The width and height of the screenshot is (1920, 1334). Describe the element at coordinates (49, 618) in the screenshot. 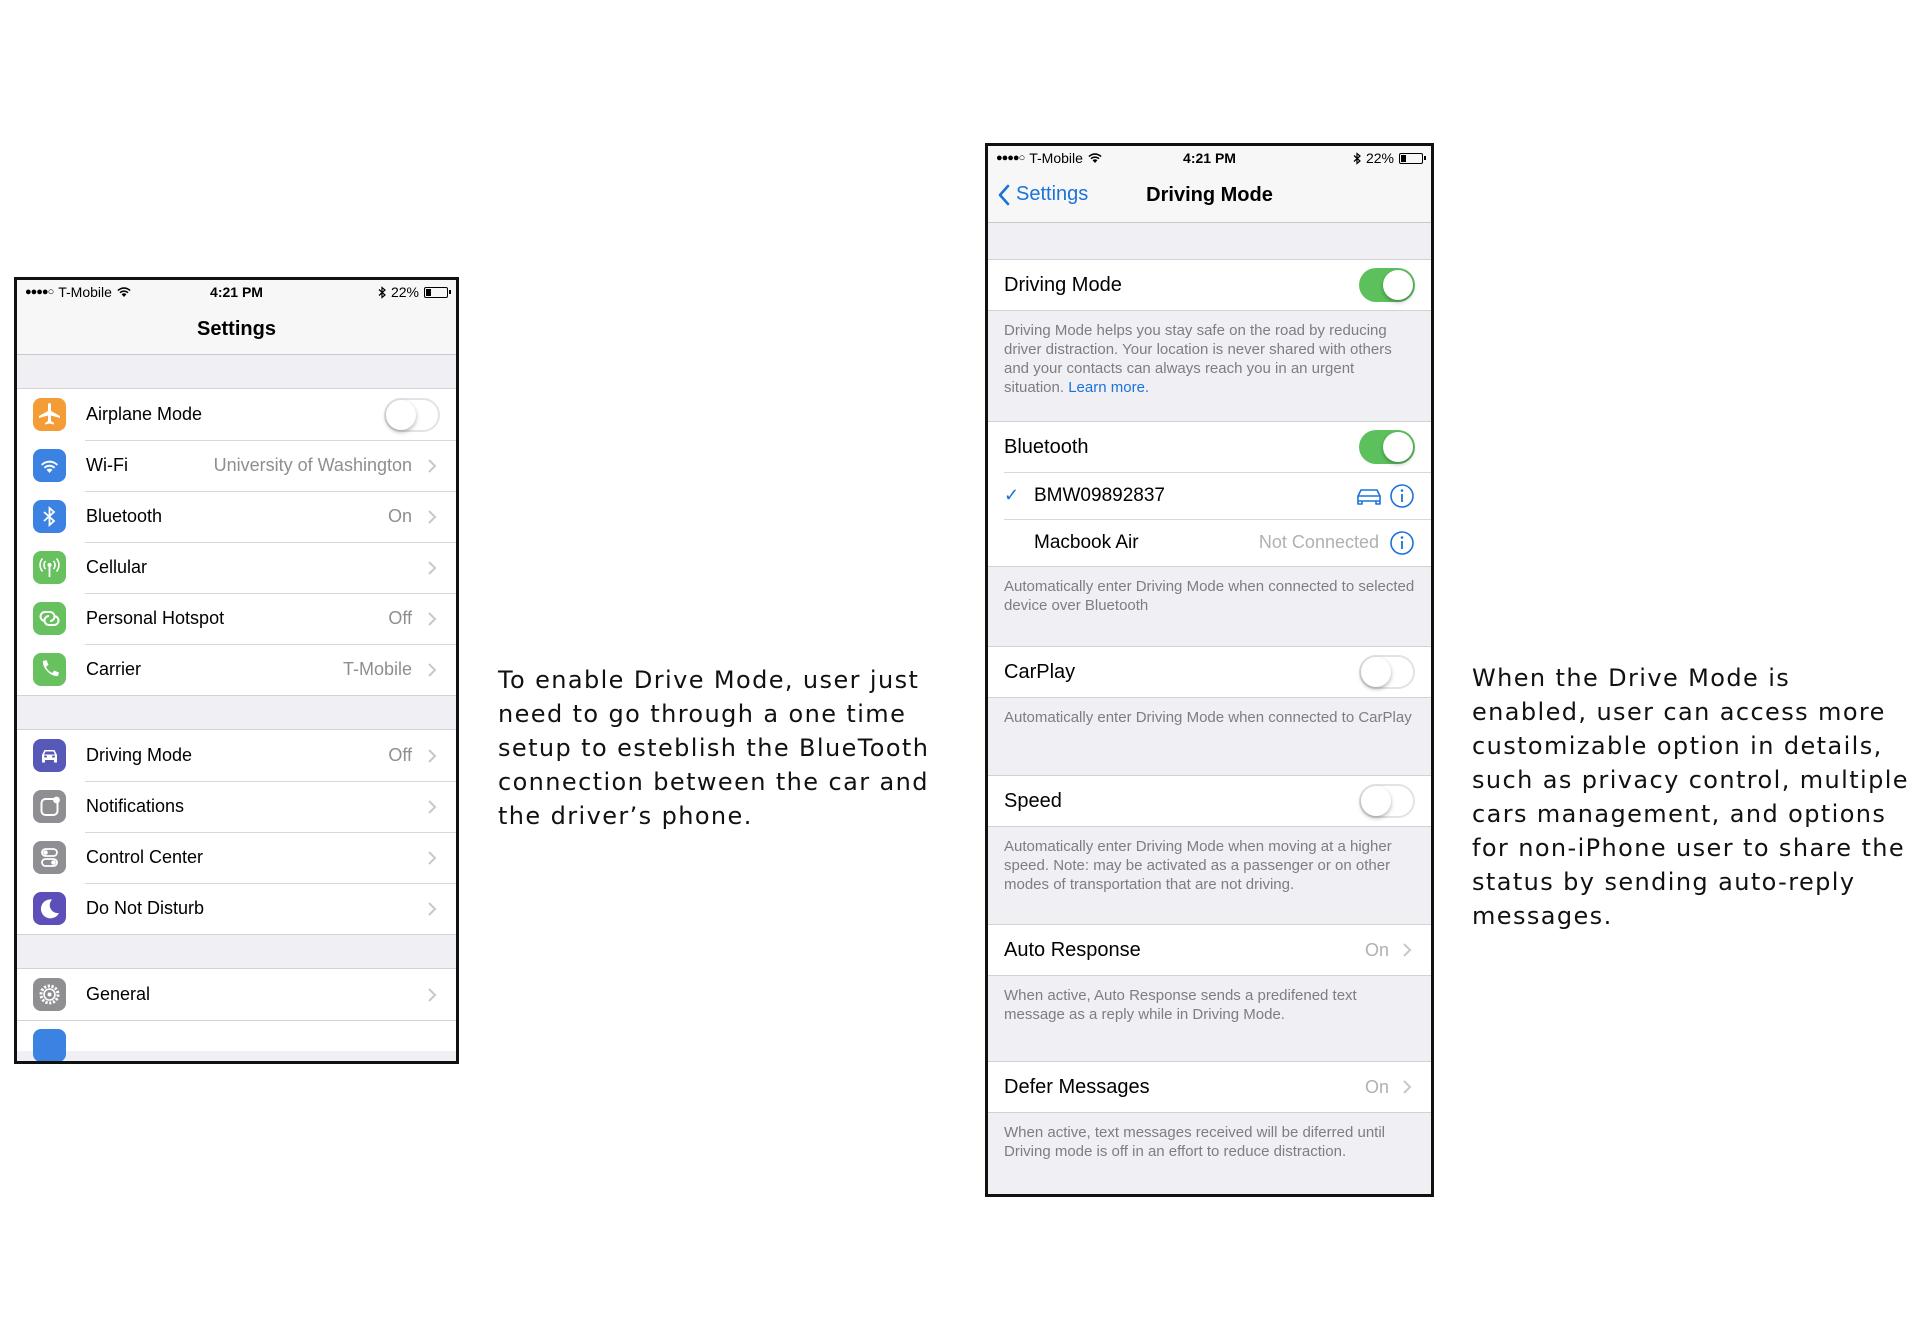

I see `hotspot-icon` at that location.